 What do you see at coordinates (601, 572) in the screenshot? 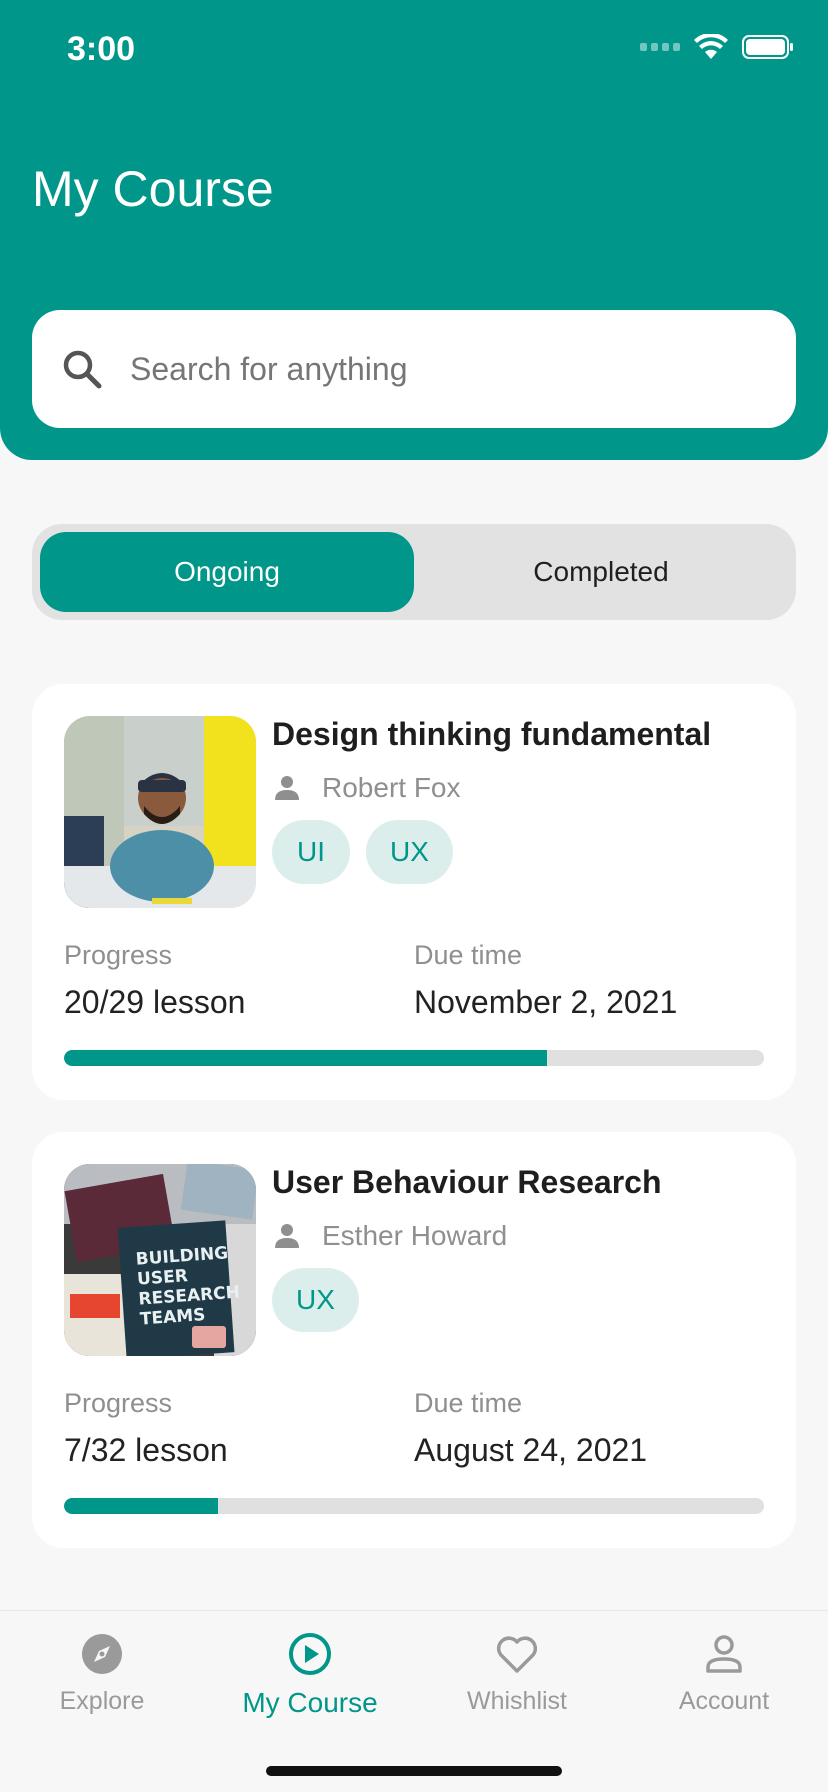
I see `tab-completed: Completed` at bounding box center [601, 572].